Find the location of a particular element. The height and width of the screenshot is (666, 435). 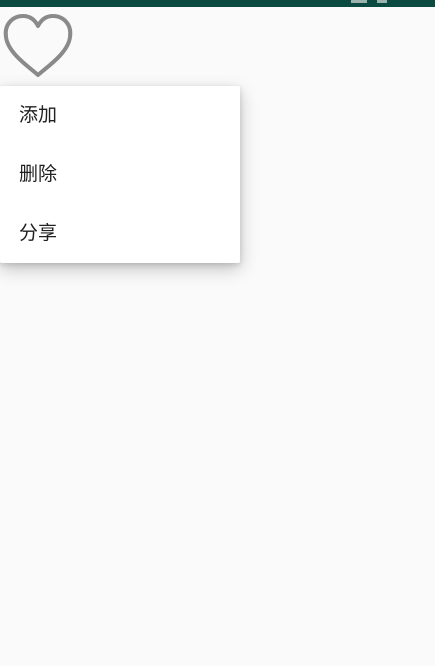

menu-item-share: 分享 is located at coordinates (120, 233).